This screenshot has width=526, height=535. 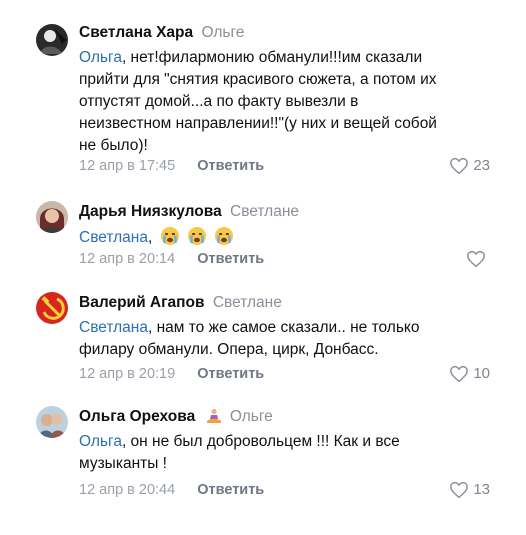 I want to click on comment-header: Светлана Хара Ольге, so click(x=161, y=33).